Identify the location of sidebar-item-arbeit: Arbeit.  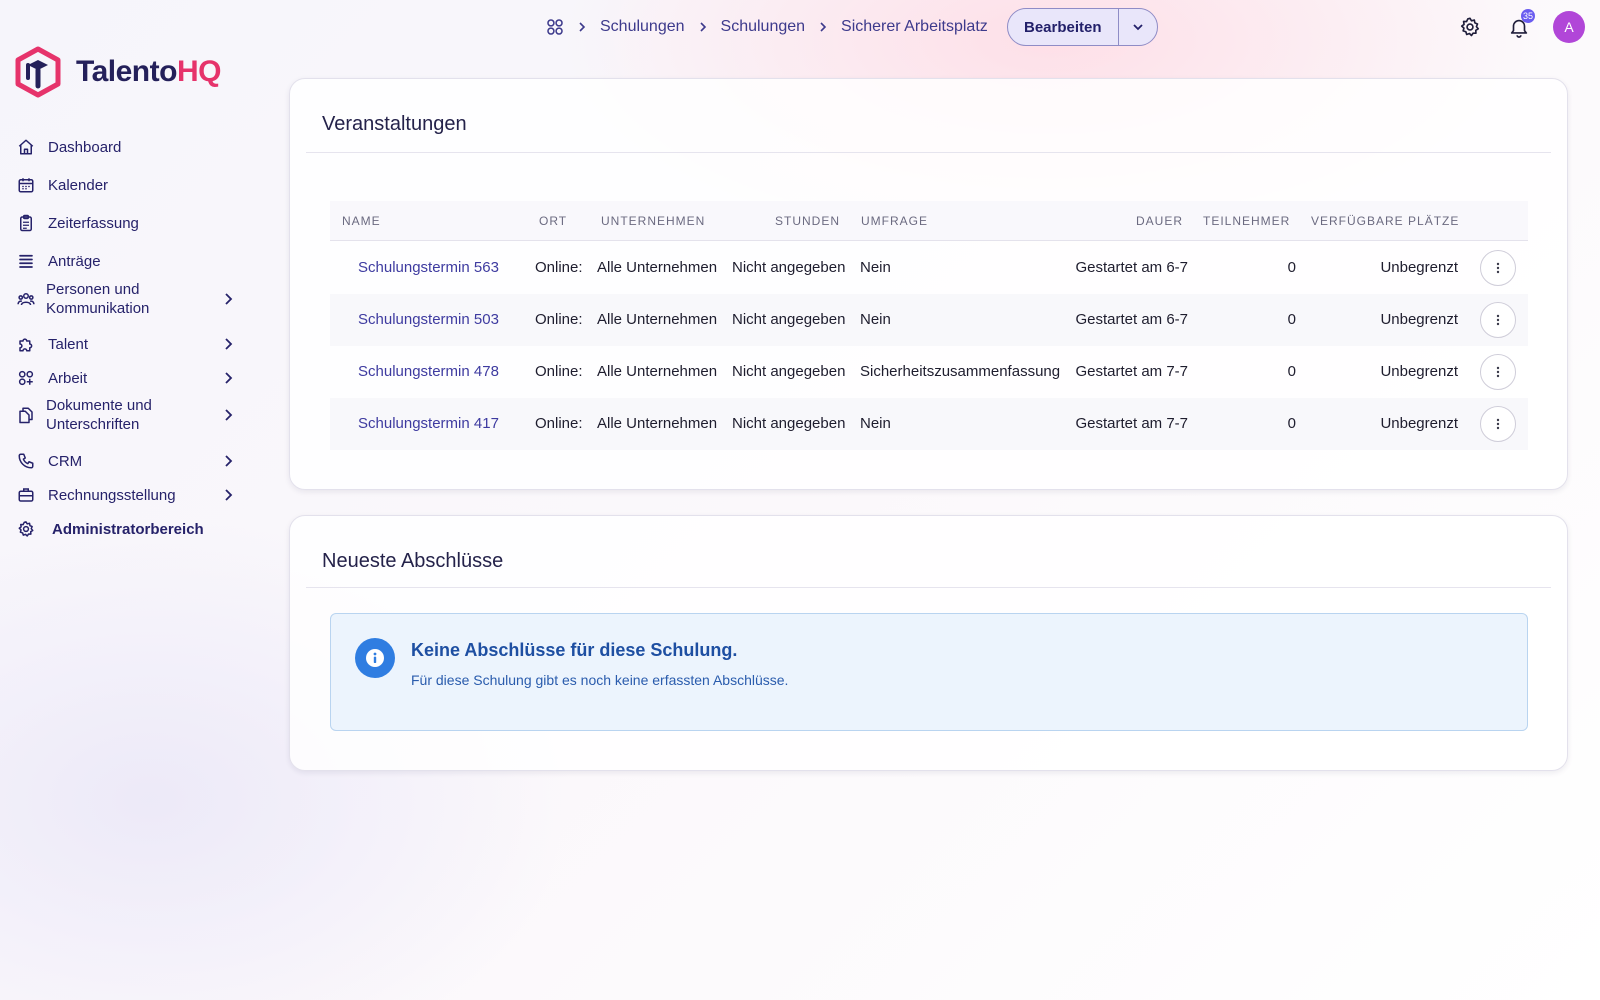
(129, 378).